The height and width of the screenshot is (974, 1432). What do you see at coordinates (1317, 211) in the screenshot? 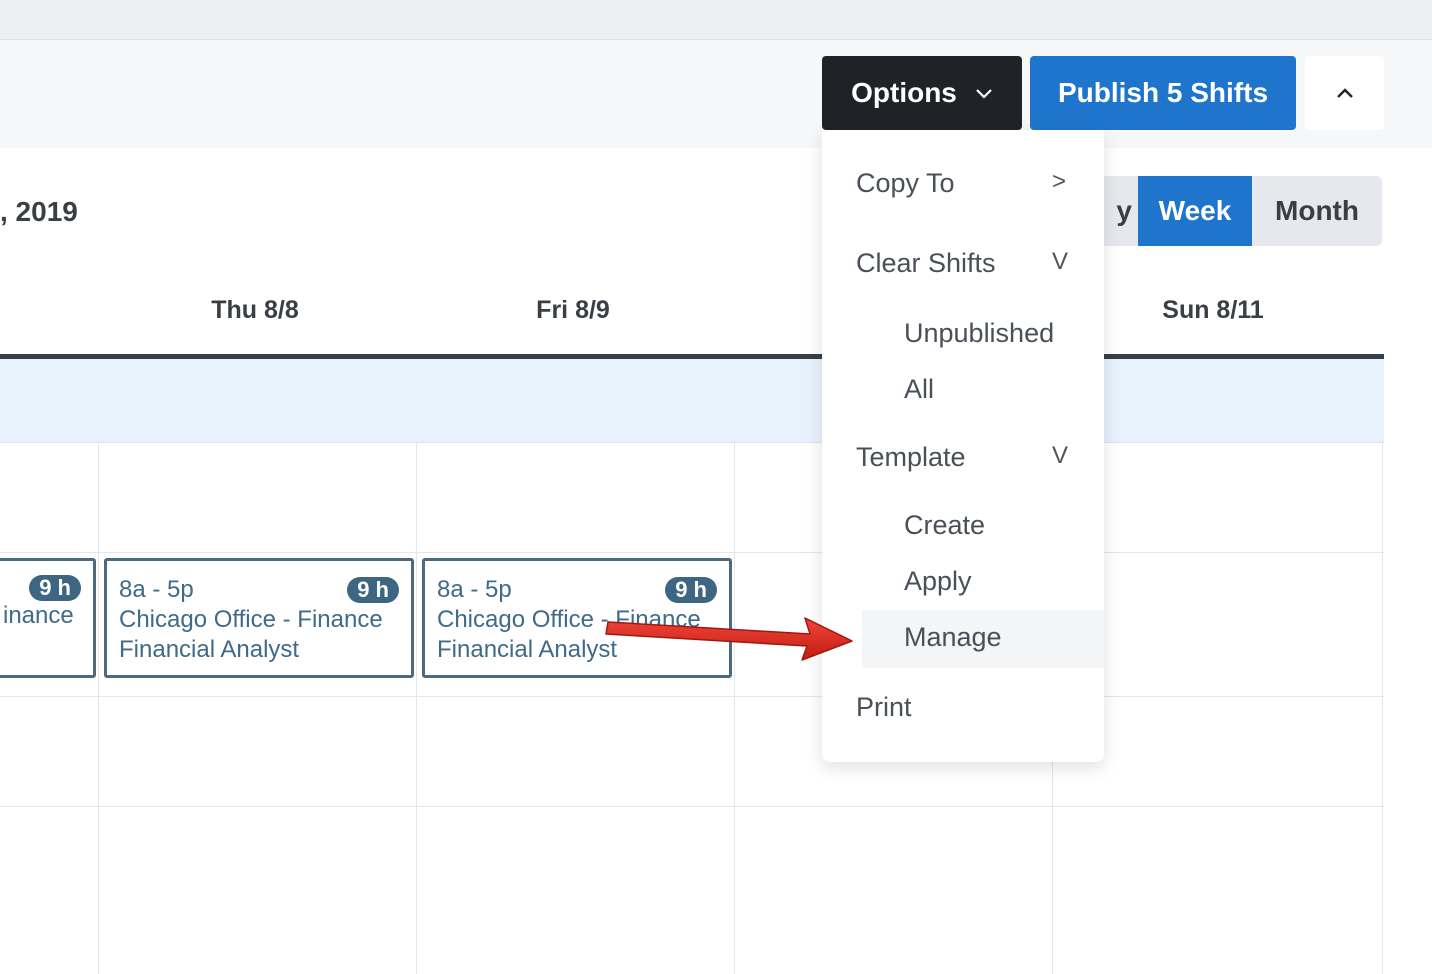
I see `view-month-tab: Month` at bounding box center [1317, 211].